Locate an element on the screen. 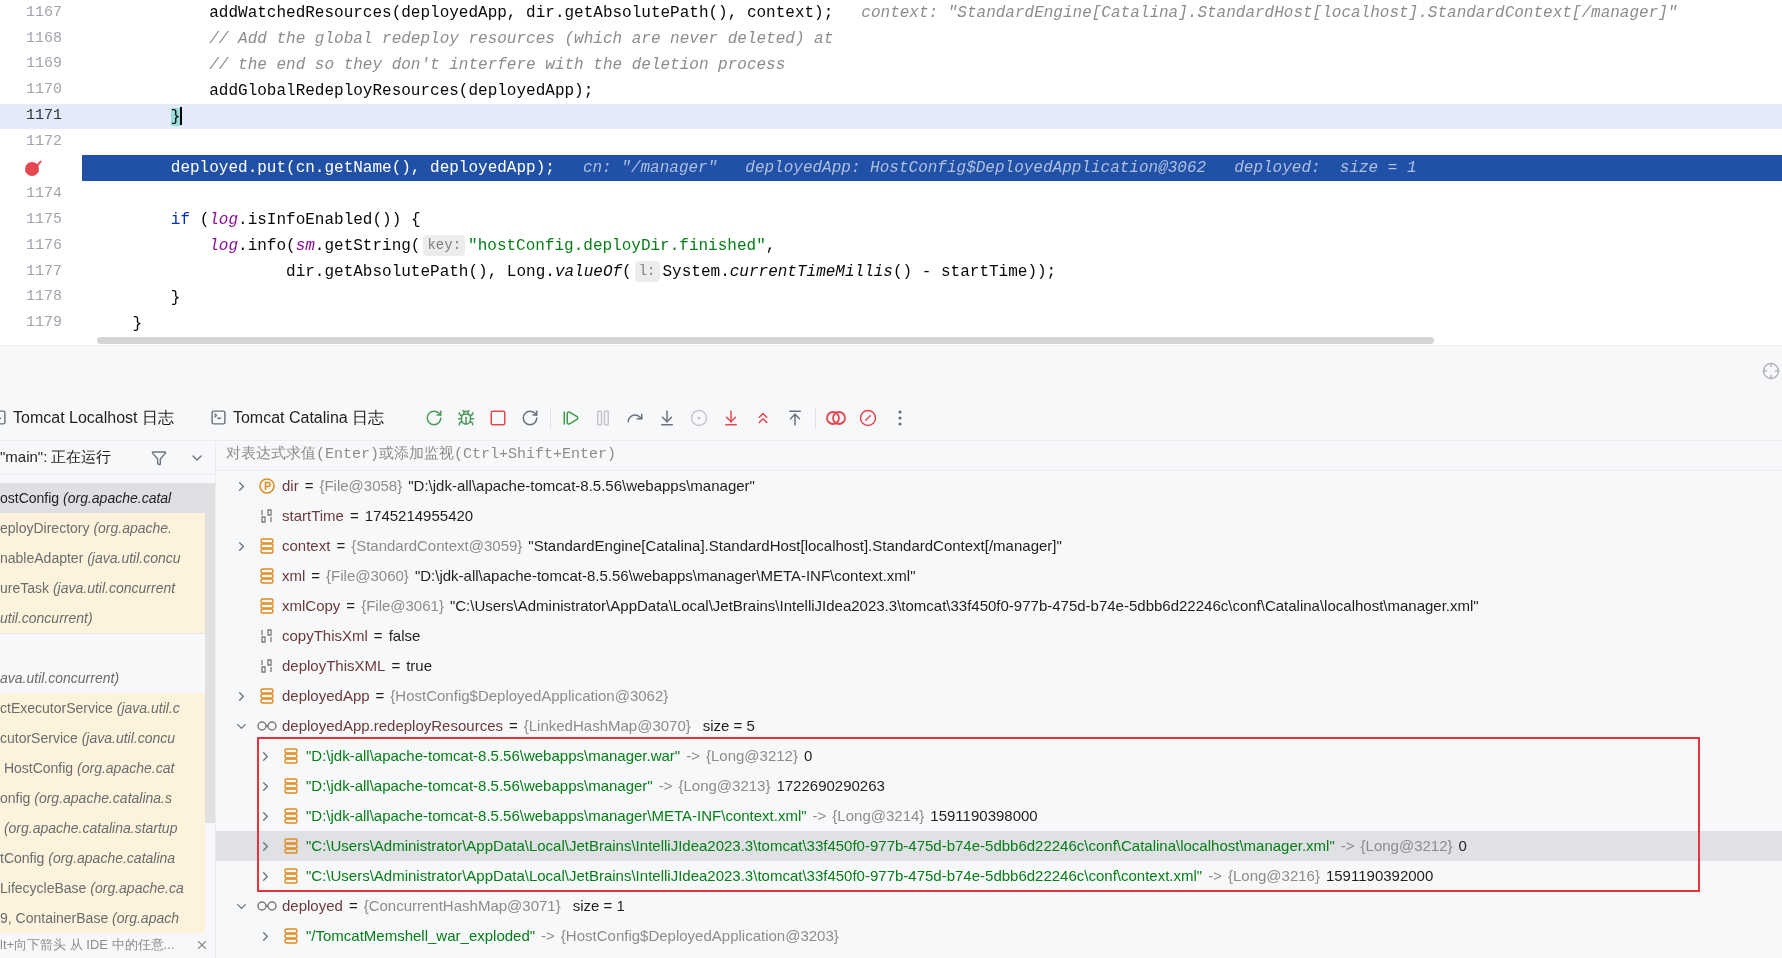 Image resolution: width=1782 pixels, height=958 pixels. console-icon is located at coordinates (218, 417).